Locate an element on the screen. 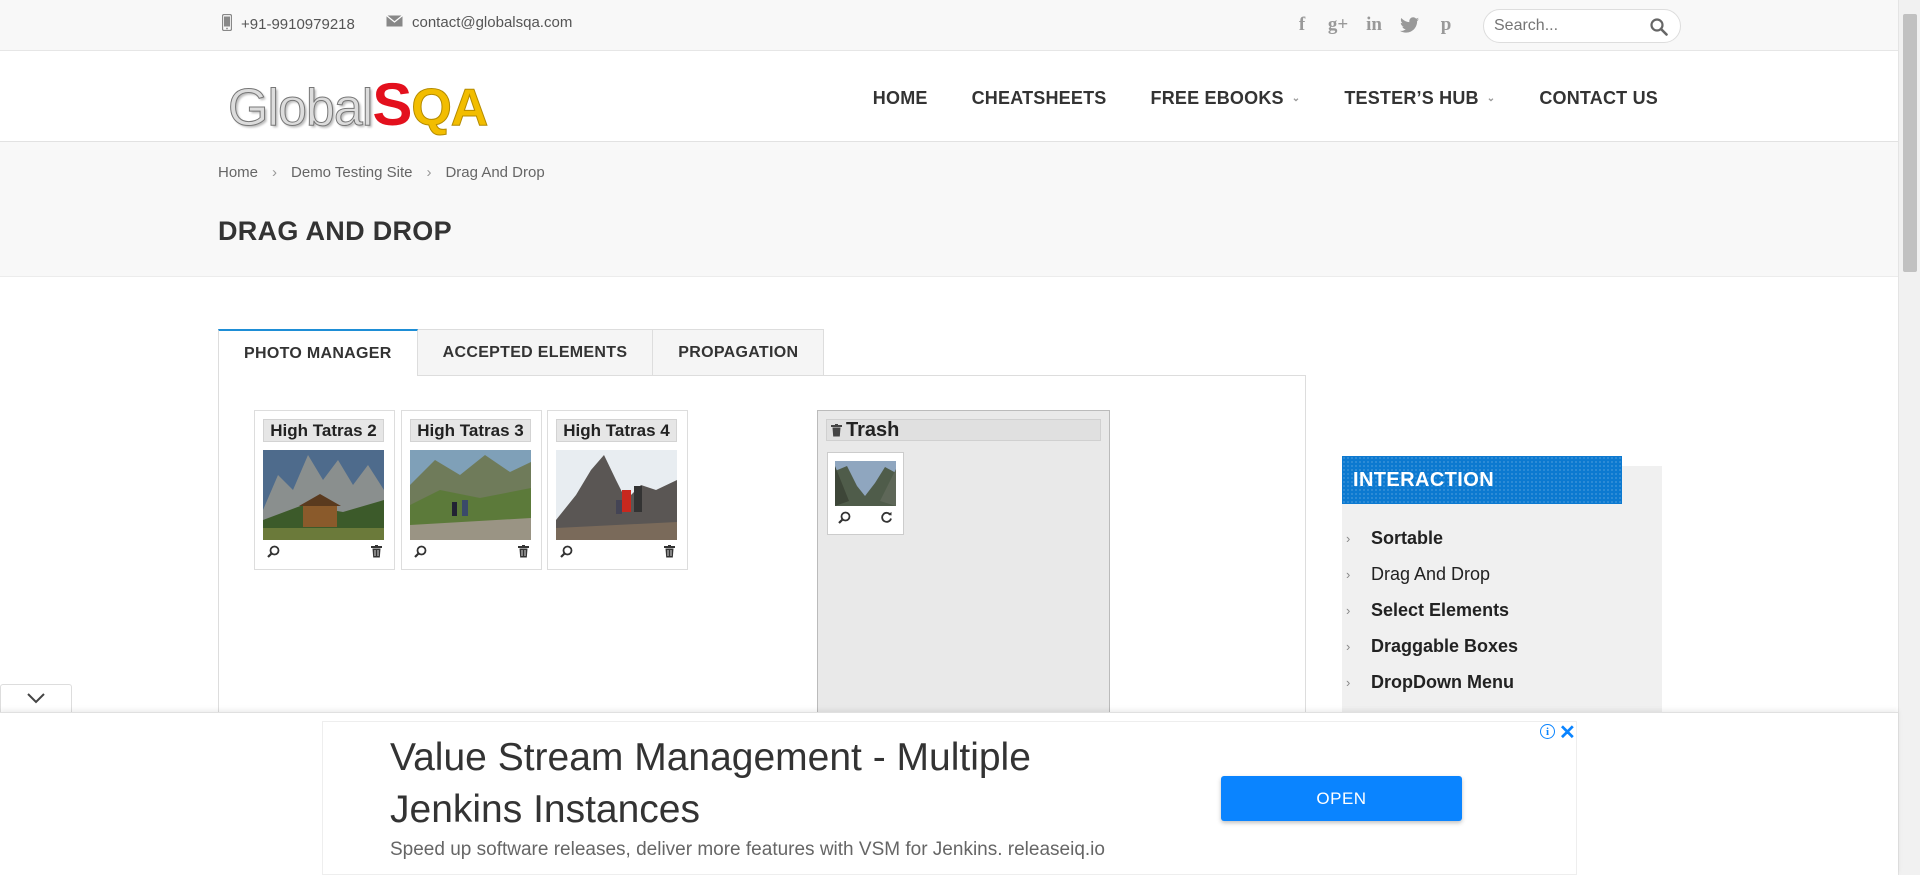 This screenshot has width=1920, height=875. nav-testers-hub: TESTER’S HUB ⌄ is located at coordinates (1419, 98).